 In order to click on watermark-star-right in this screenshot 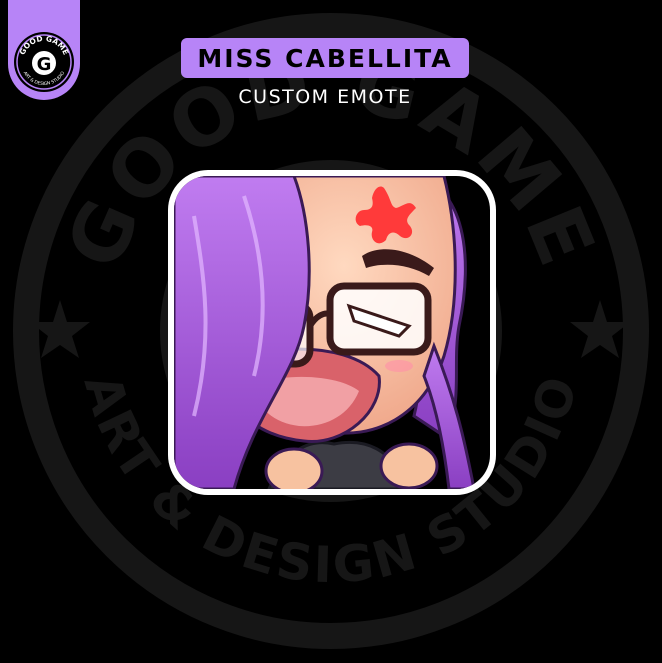, I will do `click(600, 329)`.